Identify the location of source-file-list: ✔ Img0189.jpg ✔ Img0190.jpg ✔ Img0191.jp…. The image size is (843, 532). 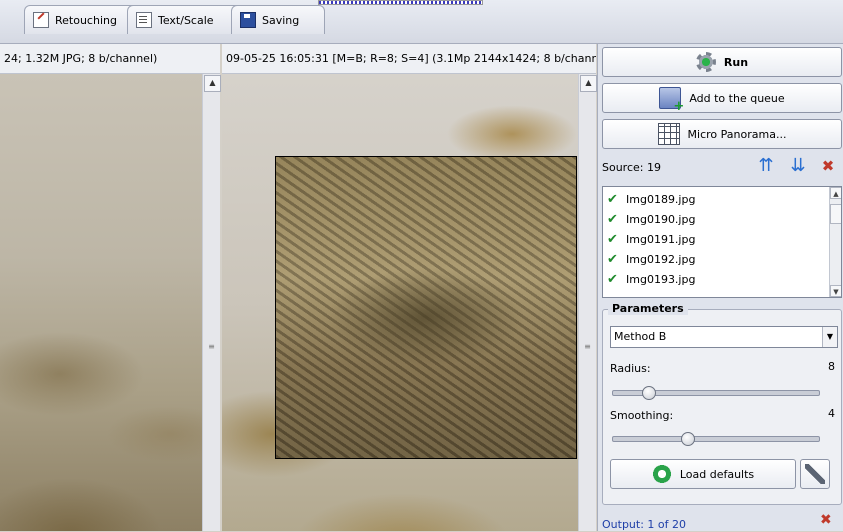
(722, 242).